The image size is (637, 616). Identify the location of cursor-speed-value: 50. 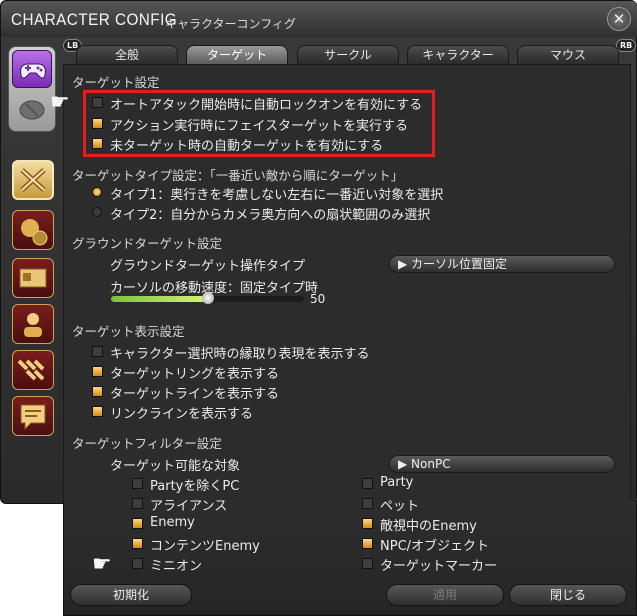
(318, 299).